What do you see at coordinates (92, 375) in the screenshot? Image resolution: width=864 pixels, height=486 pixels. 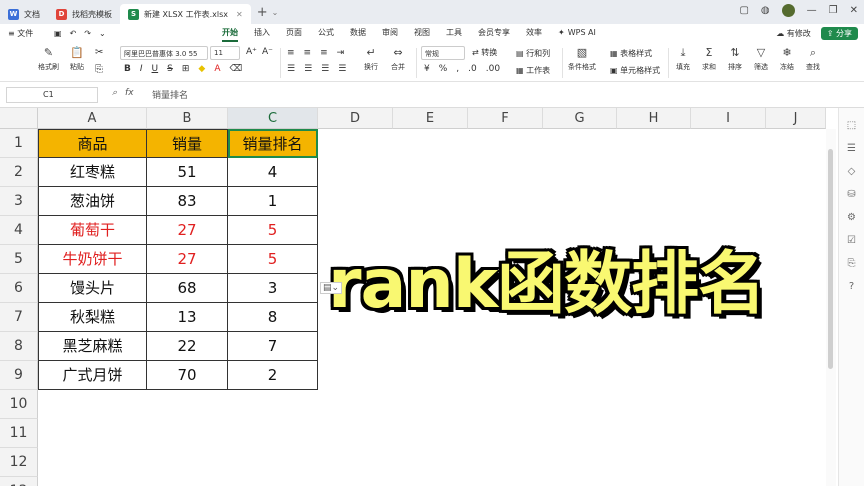 I see `product-cell: 广式月饼` at bounding box center [92, 375].